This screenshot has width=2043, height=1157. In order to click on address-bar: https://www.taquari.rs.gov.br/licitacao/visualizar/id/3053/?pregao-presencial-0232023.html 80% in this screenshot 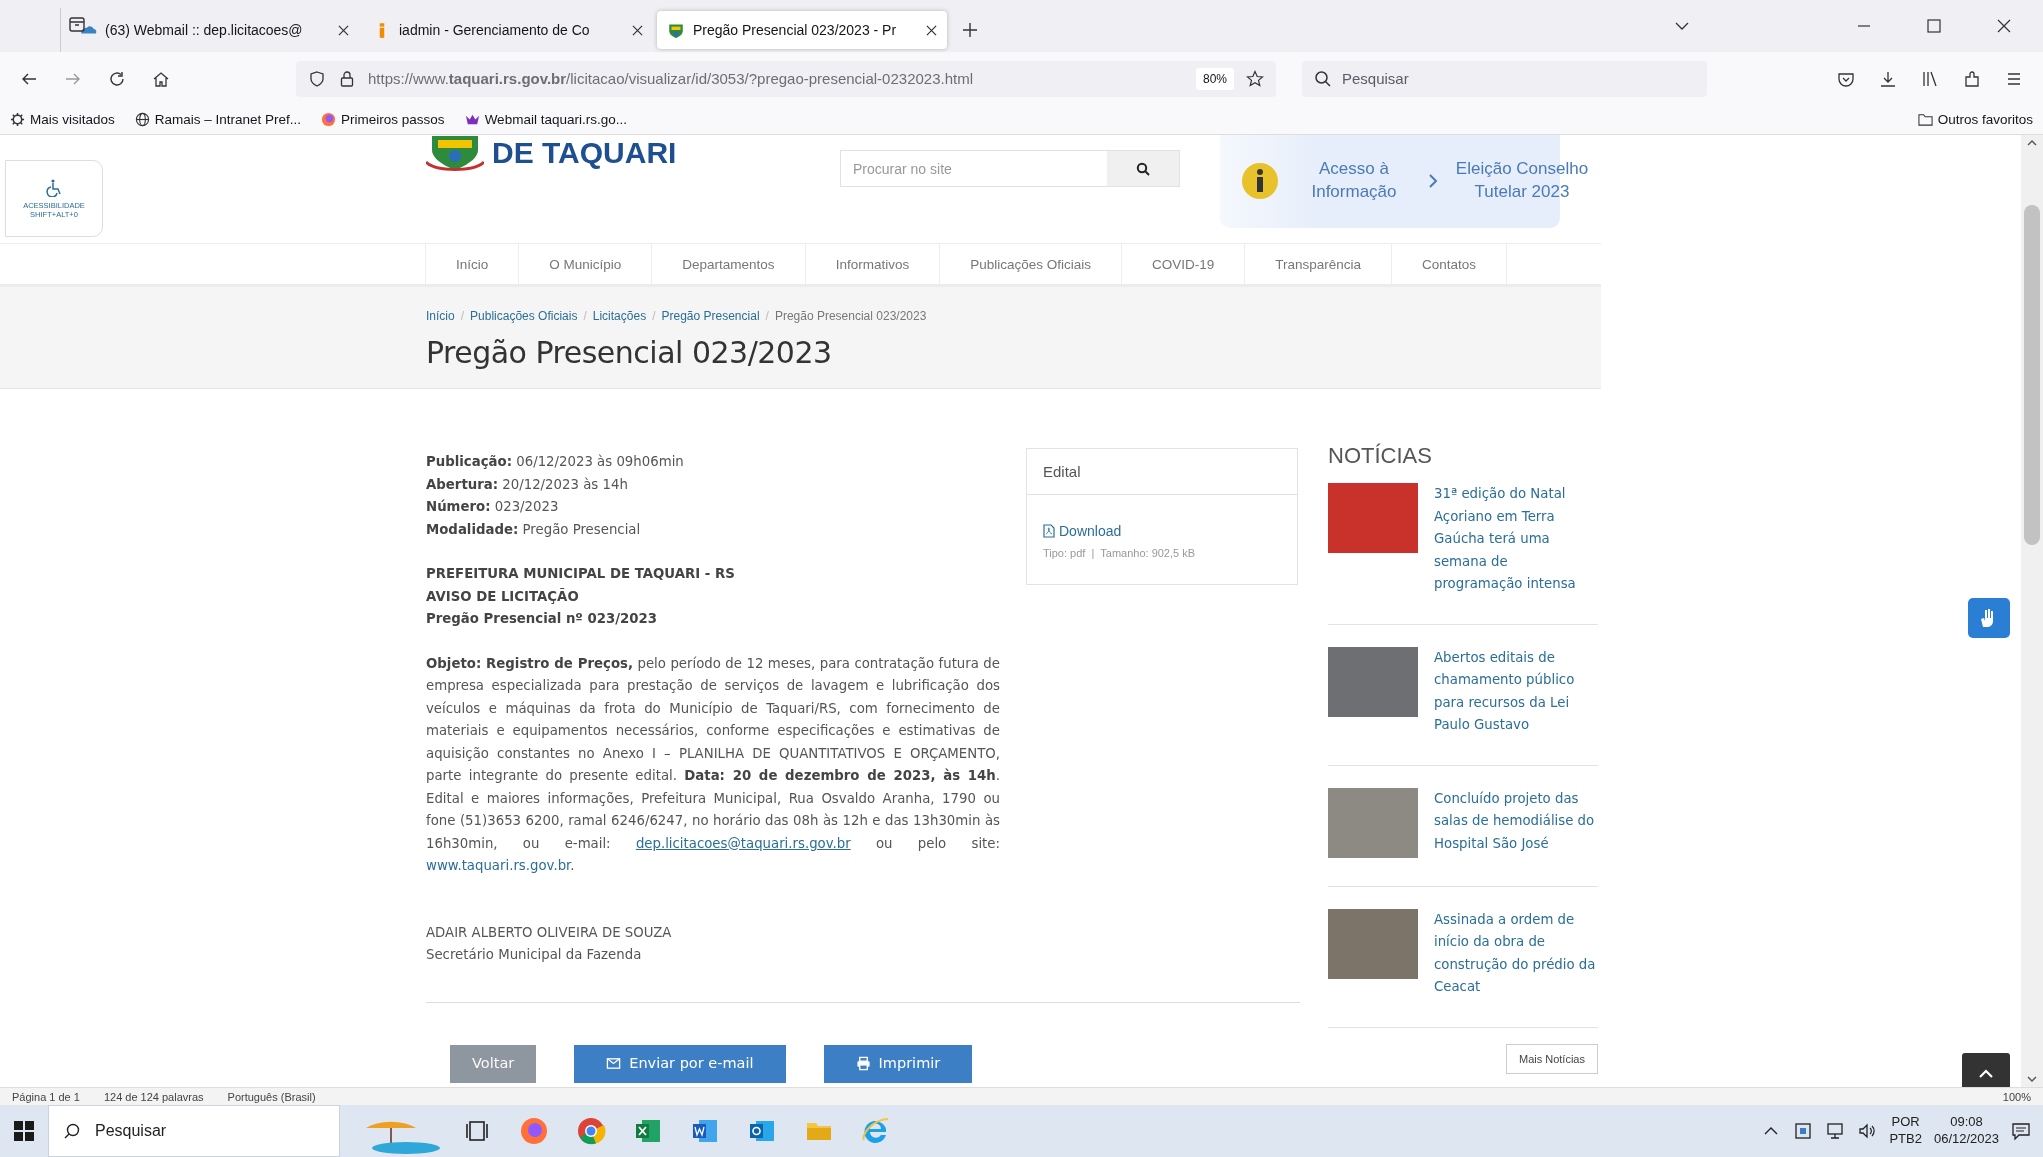, I will do `click(786, 78)`.